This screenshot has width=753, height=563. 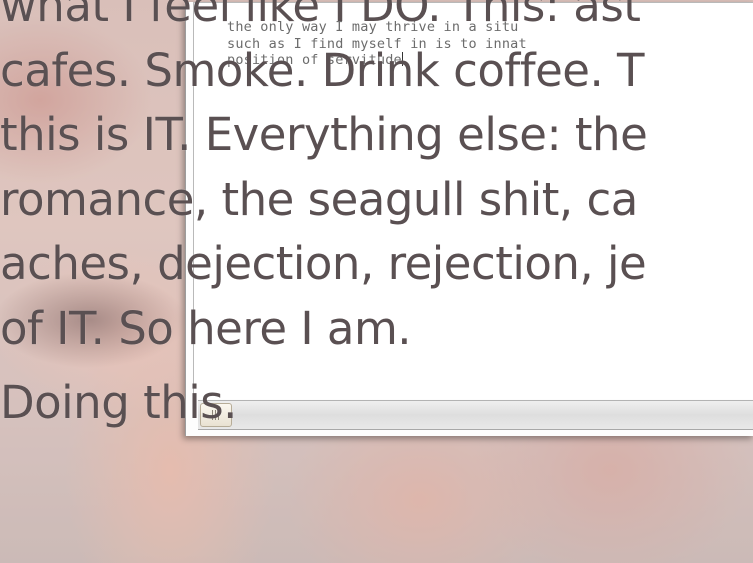 What do you see at coordinates (320, 16) in the screenshot?
I see `caption-line-1: what I feel like I DO. This: ast` at bounding box center [320, 16].